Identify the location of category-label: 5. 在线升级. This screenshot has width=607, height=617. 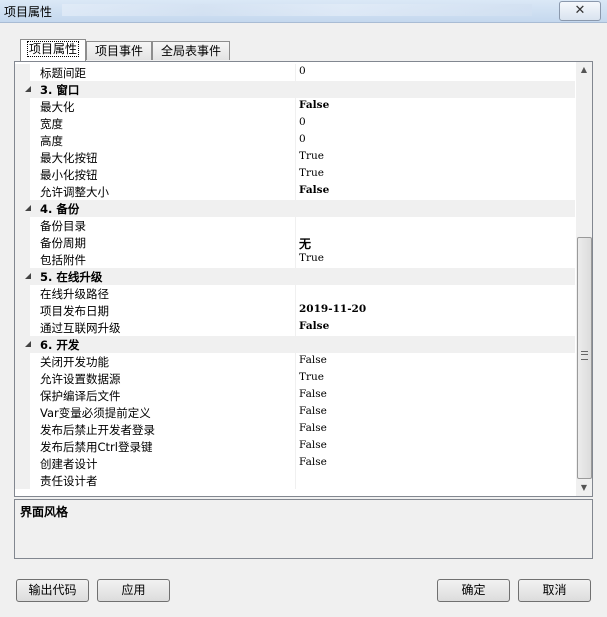
(71, 277).